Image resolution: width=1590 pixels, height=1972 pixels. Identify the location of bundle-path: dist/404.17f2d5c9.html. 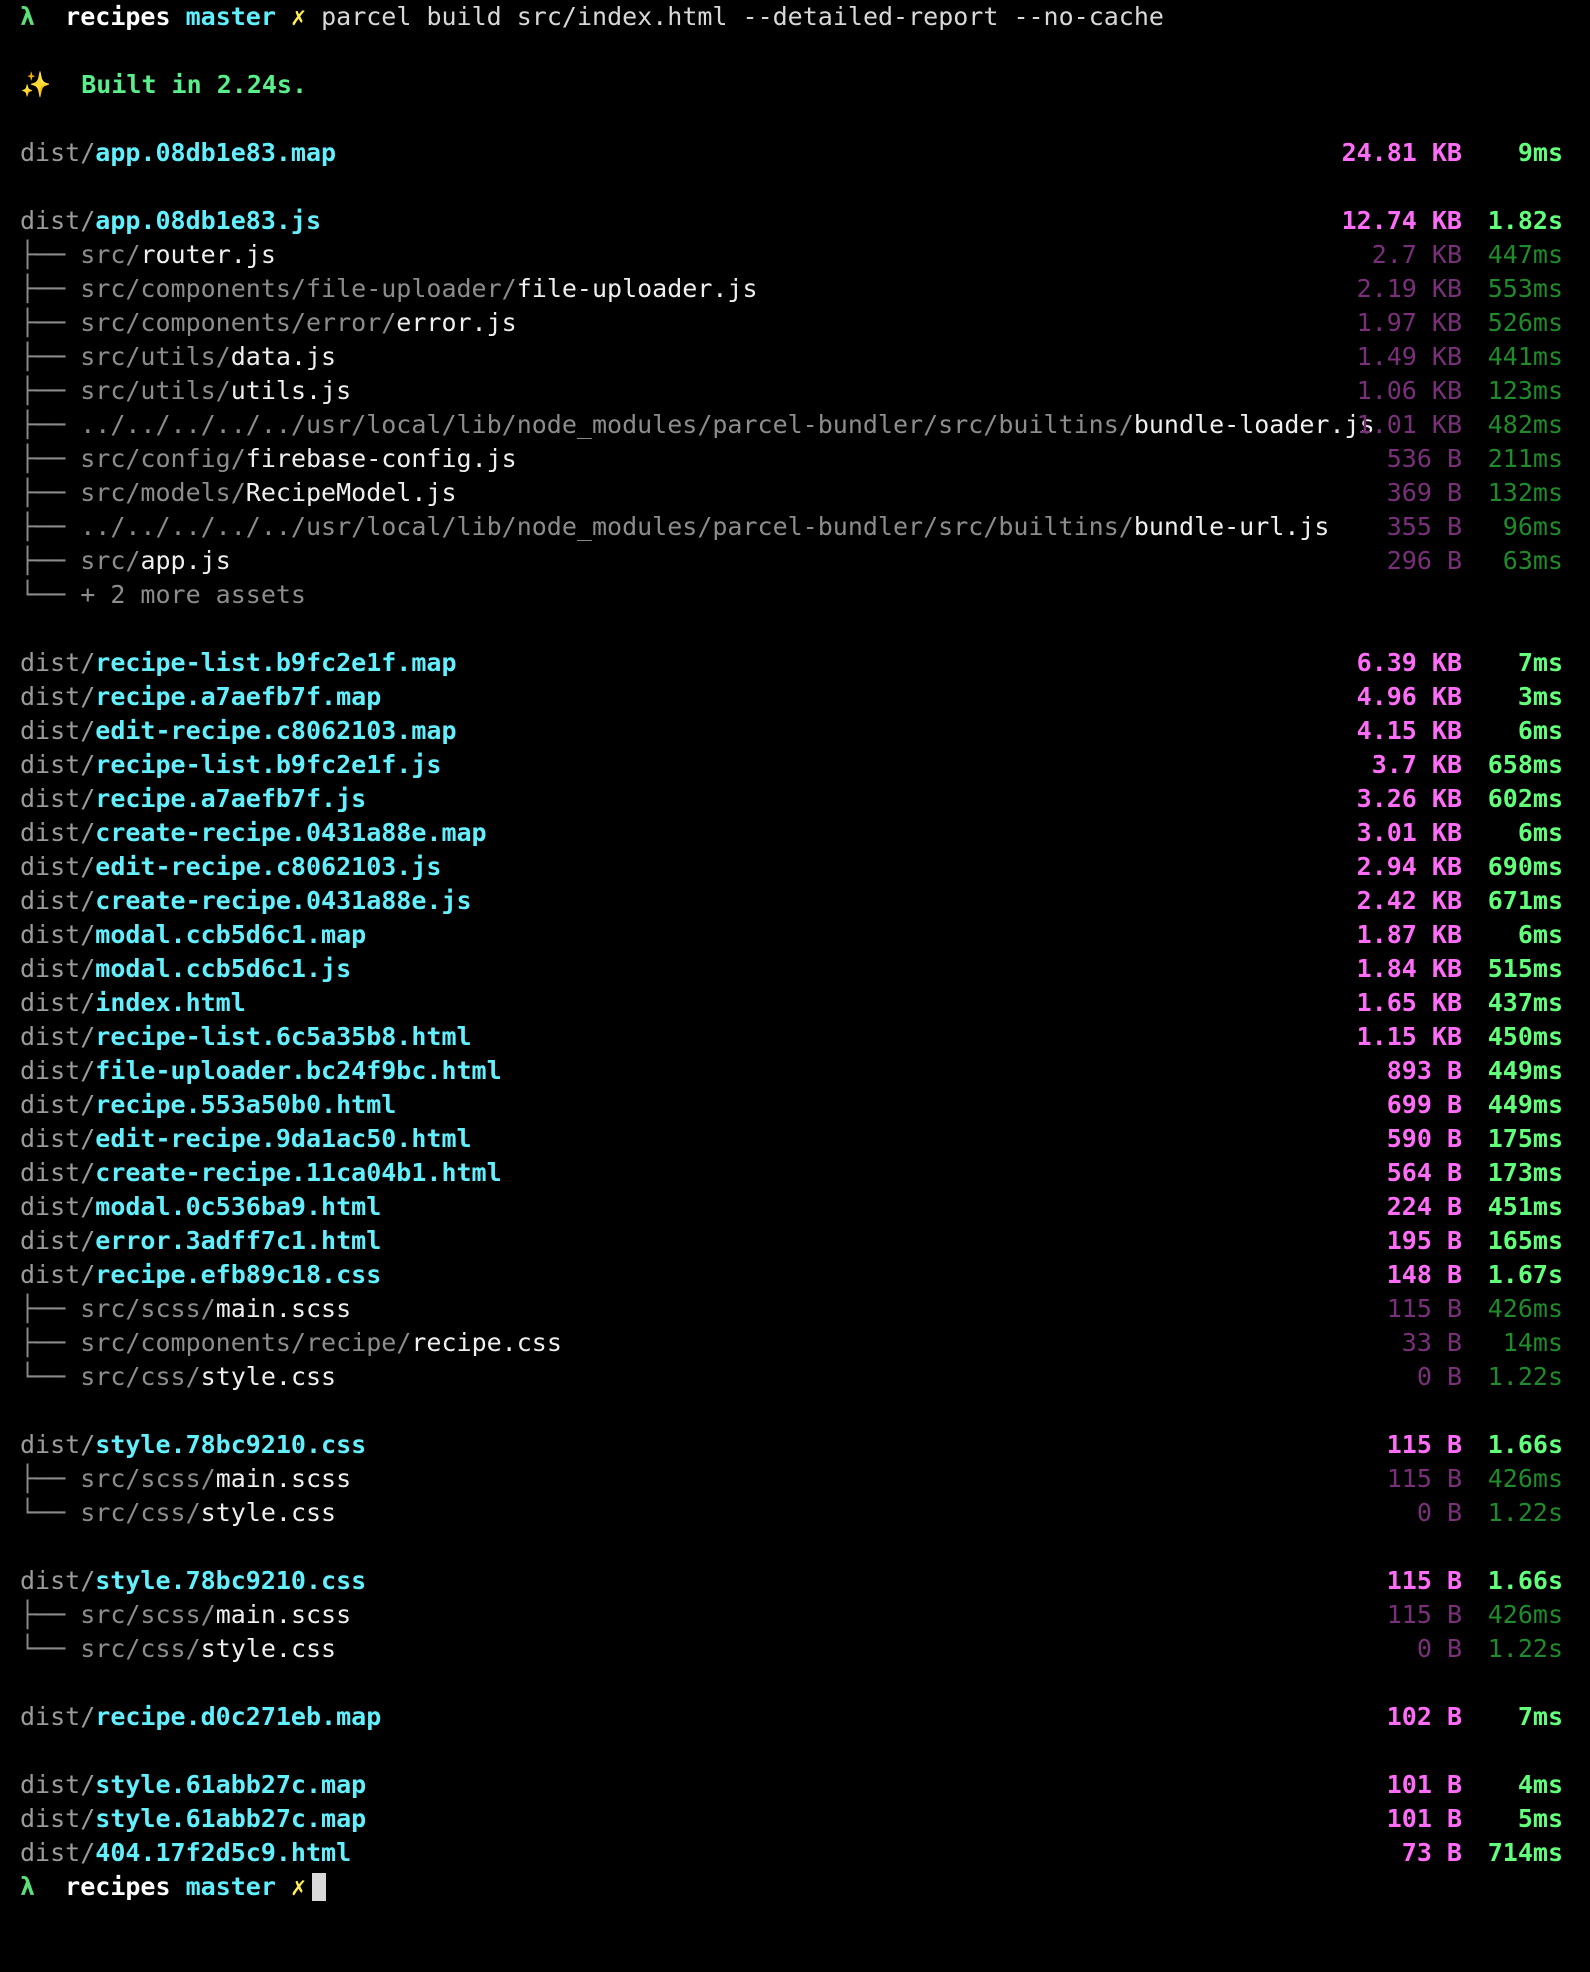
(185, 1853).